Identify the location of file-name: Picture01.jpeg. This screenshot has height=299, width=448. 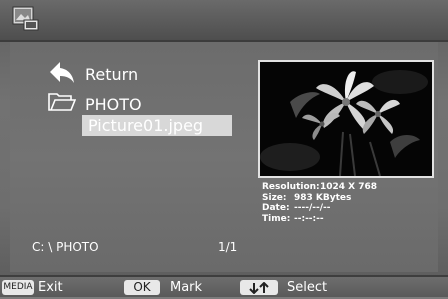
(146, 125).